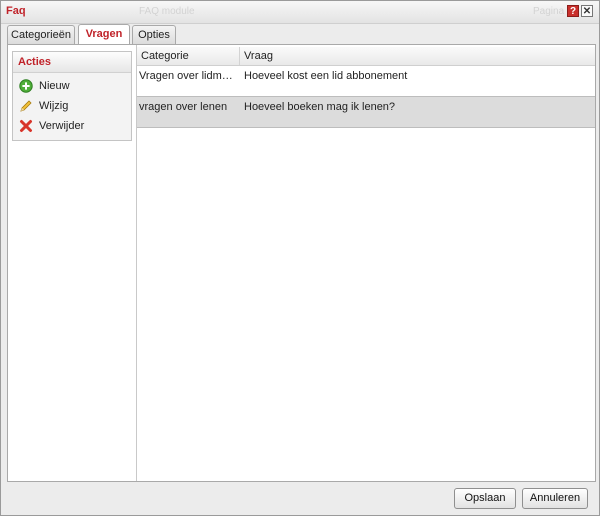 The width and height of the screenshot is (600, 516). I want to click on dialog-title: Faq, so click(16, 11).